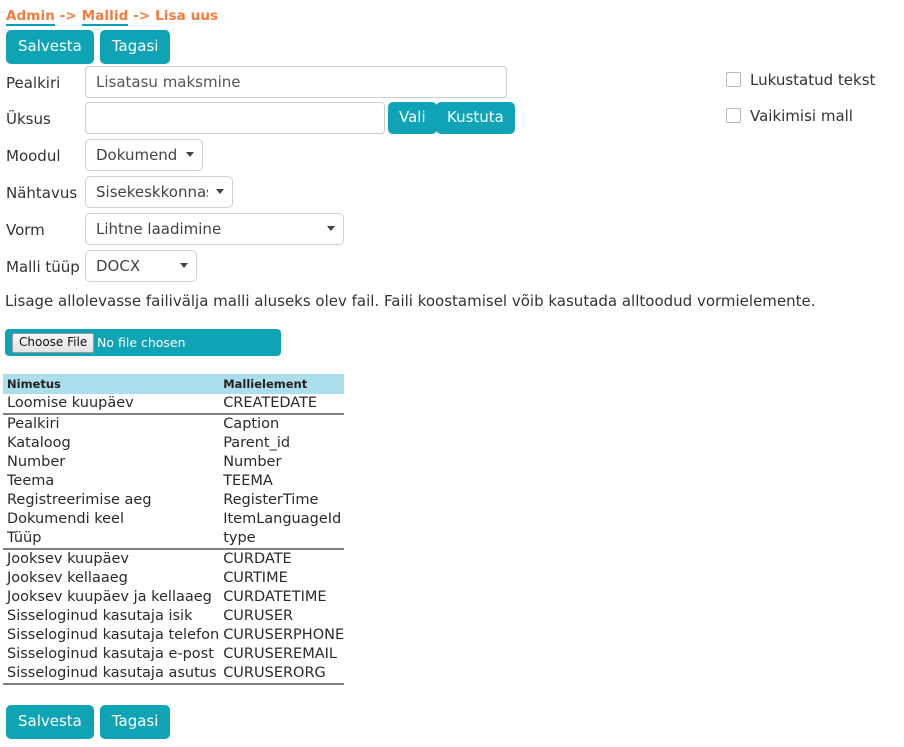 The width and height of the screenshot is (904, 747). Describe the element at coordinates (412, 118) in the screenshot. I see `unit-select-button: Vali` at that location.